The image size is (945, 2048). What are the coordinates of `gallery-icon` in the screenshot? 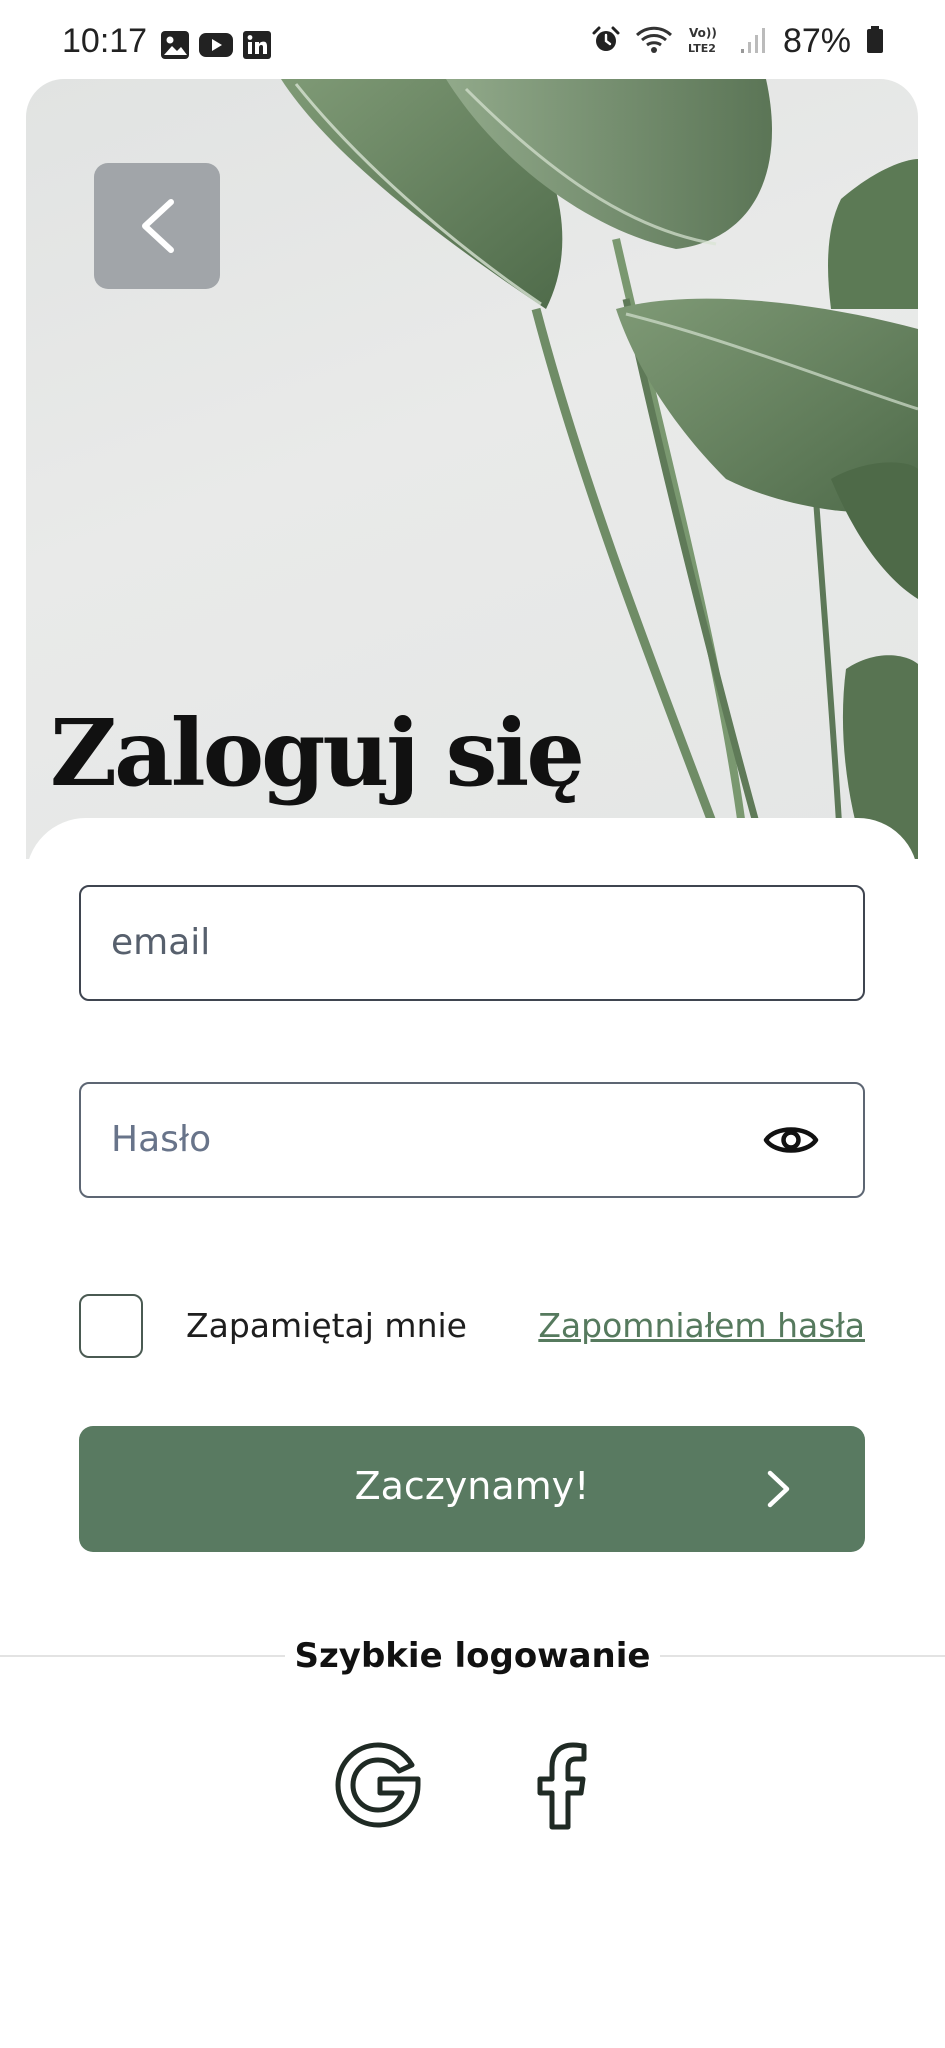 It's located at (175, 47).